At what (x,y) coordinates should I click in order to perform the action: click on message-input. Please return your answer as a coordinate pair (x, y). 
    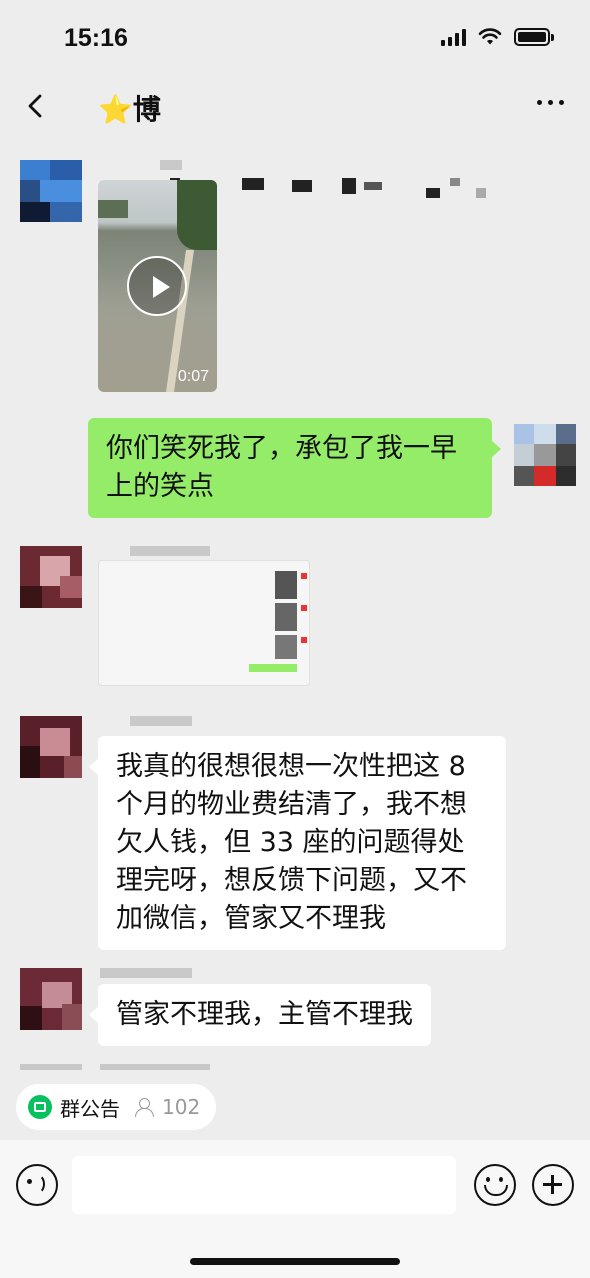
    Looking at the image, I should click on (264, 1185).